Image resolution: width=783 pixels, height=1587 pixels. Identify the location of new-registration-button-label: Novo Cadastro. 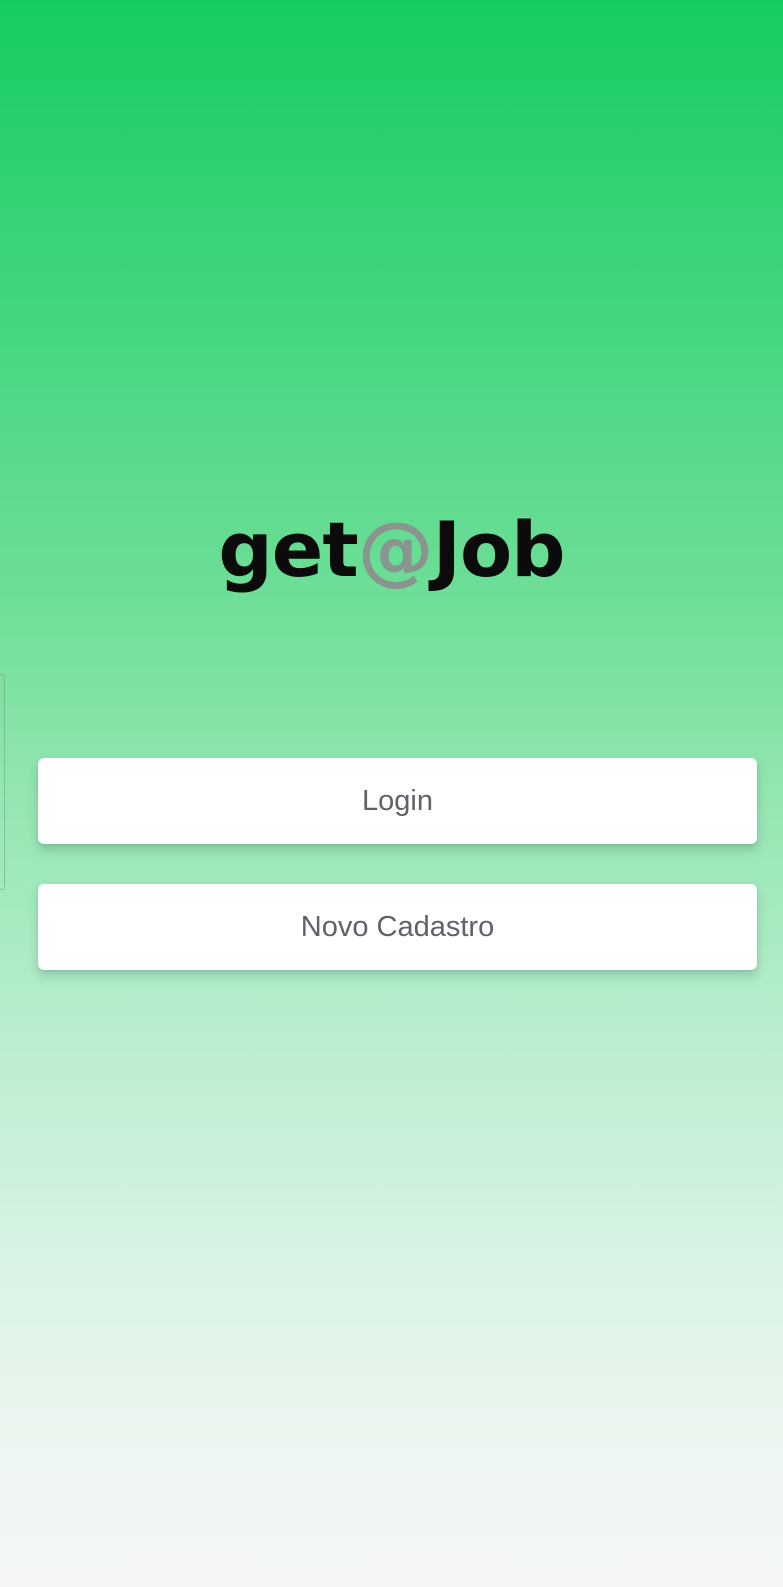
(397, 926).